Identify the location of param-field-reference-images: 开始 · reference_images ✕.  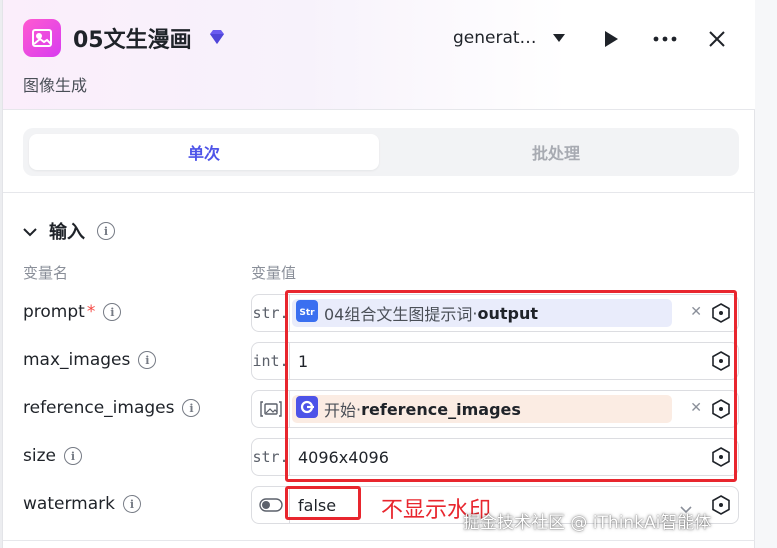
(495, 409).